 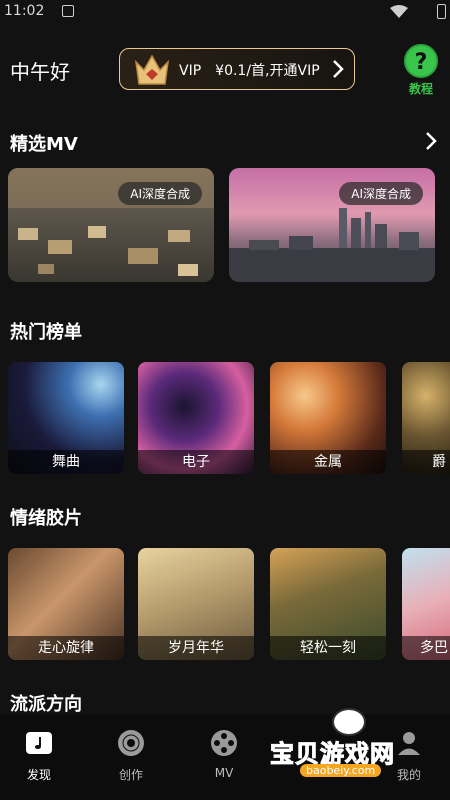 I want to click on section-title-hot-charts: 热门榜单, so click(x=46, y=332).